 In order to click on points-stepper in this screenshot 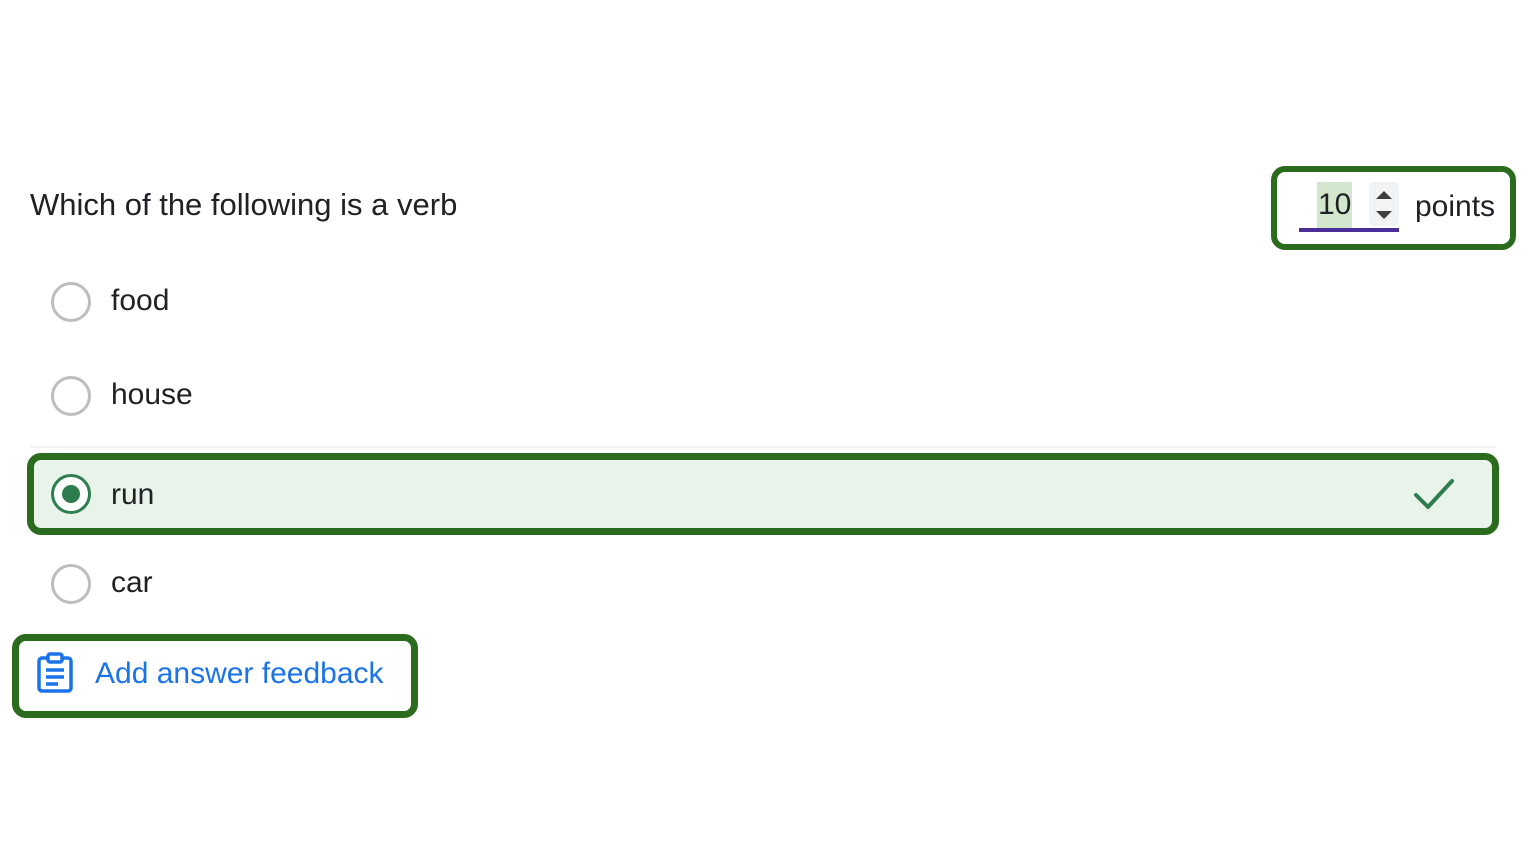, I will do `click(1384, 204)`.